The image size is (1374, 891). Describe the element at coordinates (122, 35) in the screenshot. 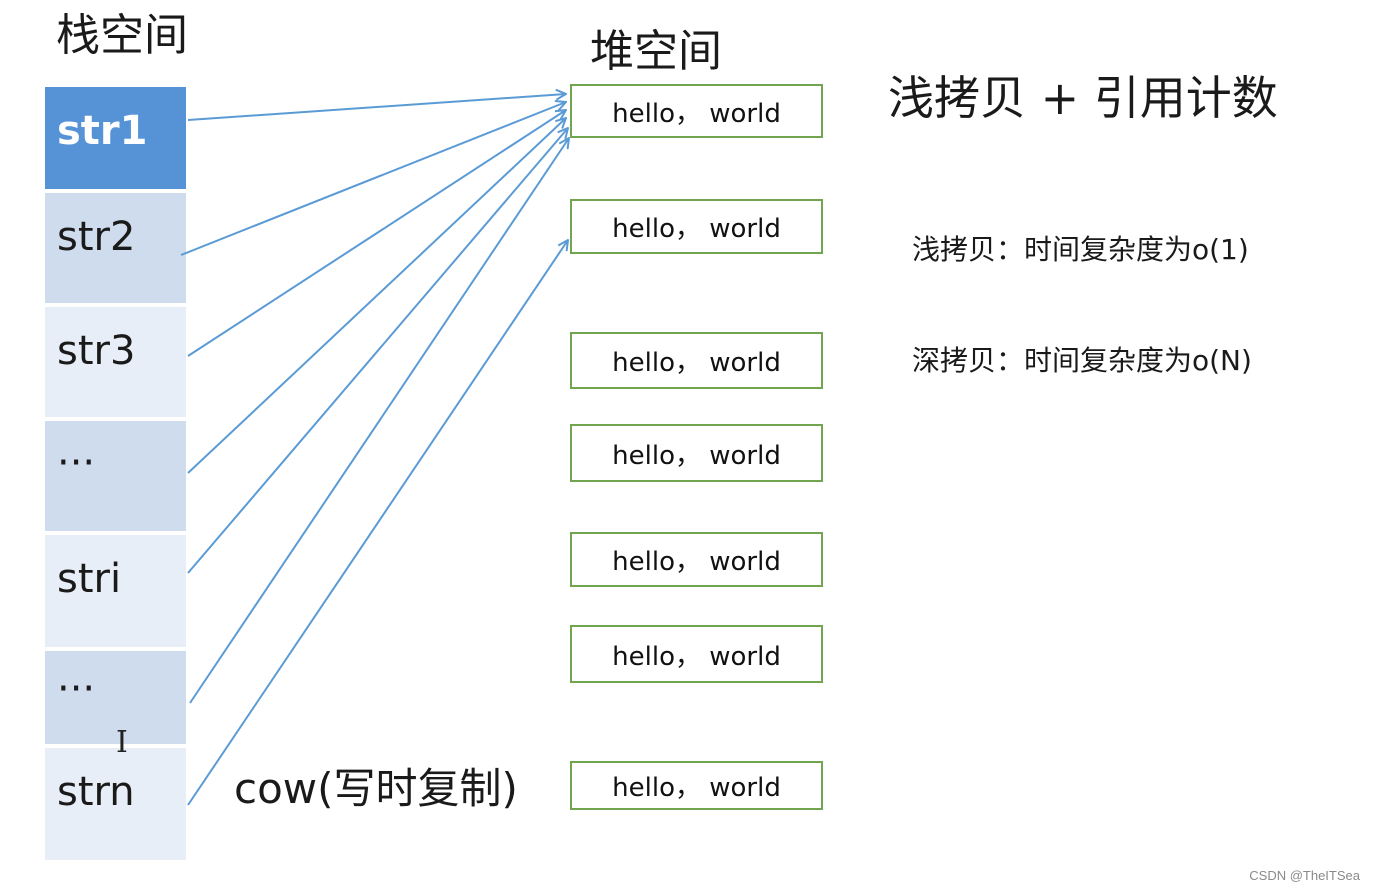

I see `stack-title: 栈空间` at that location.